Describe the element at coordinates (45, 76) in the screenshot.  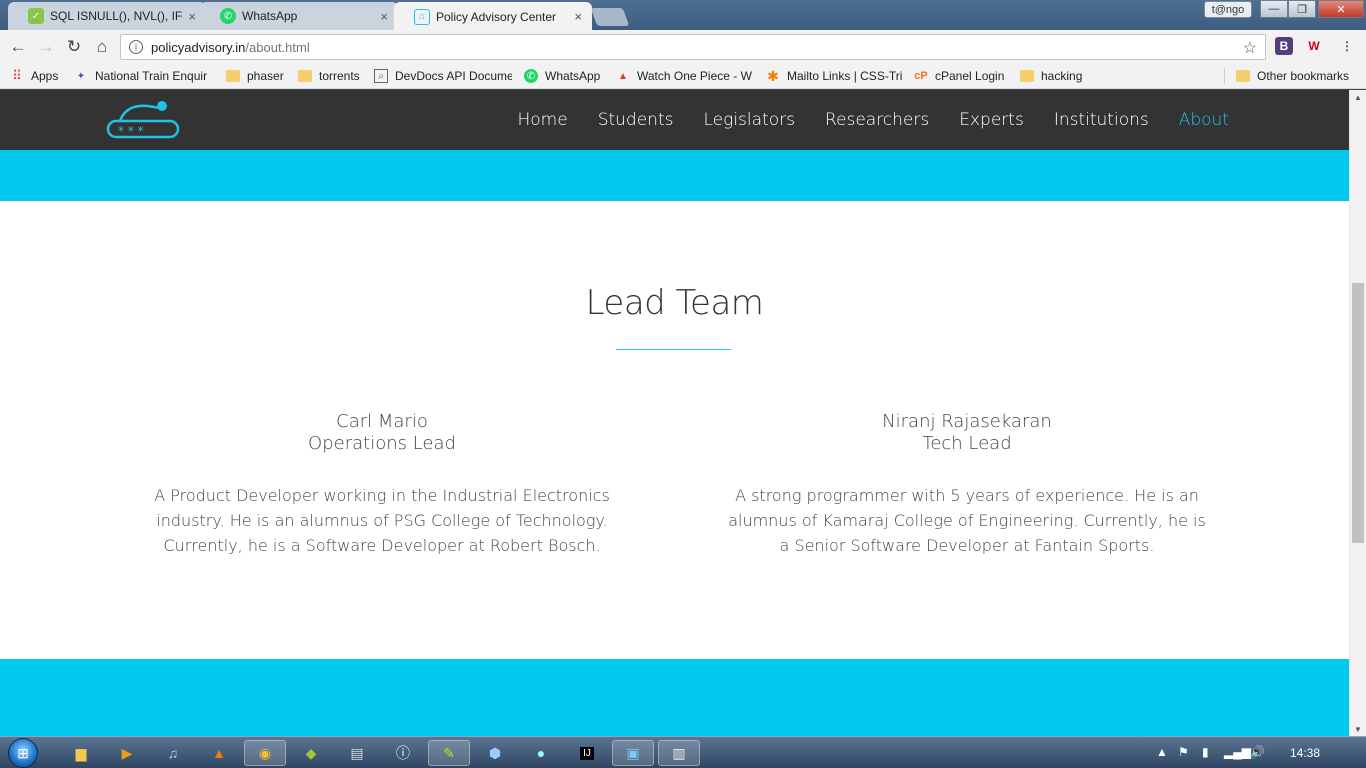
I see `bookmark-label: Apps` at that location.